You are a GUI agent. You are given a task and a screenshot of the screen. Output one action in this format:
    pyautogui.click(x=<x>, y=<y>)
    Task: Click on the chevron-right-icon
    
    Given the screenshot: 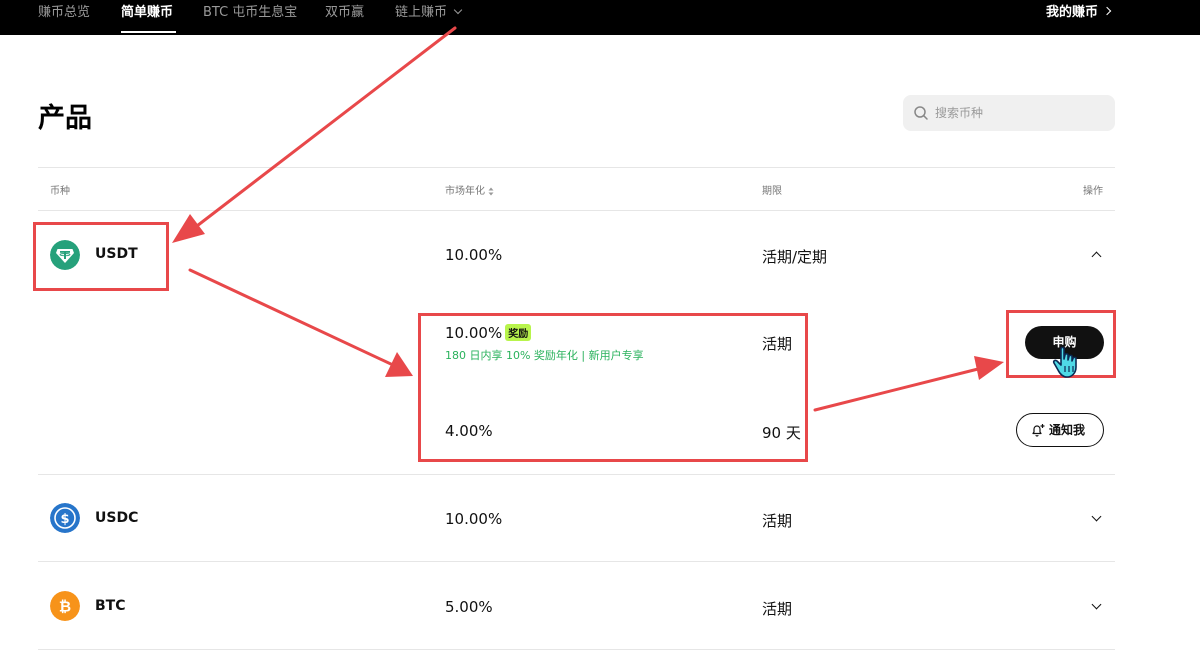 What is the action you would take?
    pyautogui.click(x=1107, y=11)
    